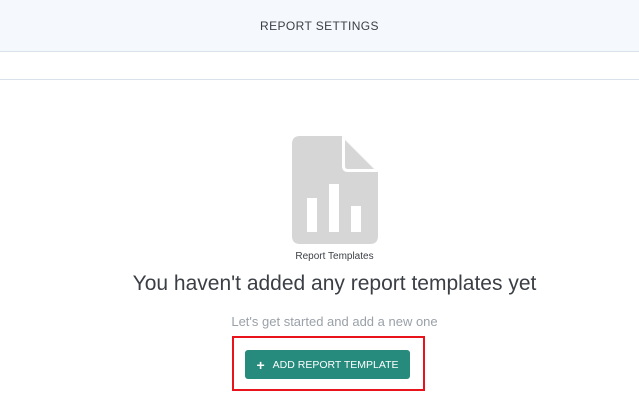  I want to click on add-report-template-button: + ADD REPORT TEMPLATE, so click(327, 364).